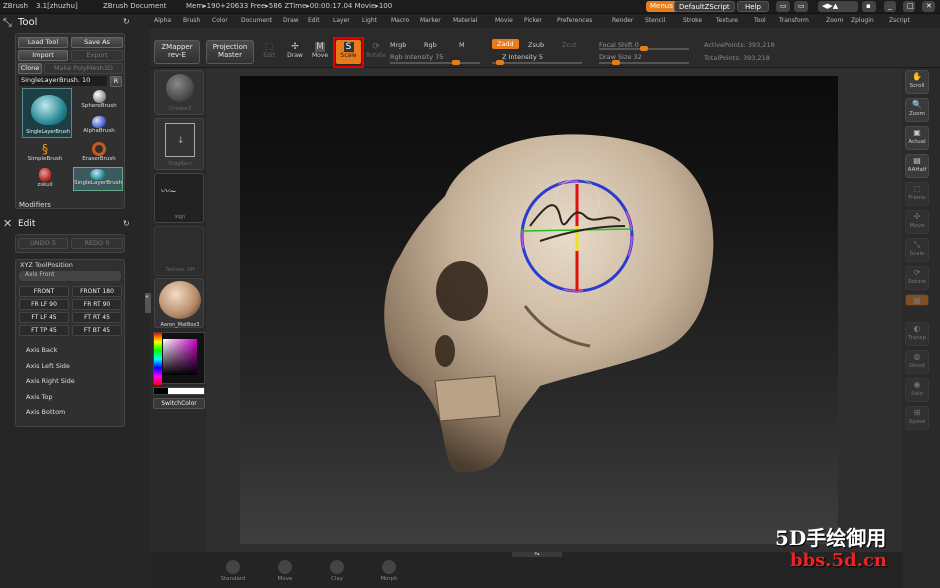 This screenshot has height=588, width=940. I want to click on shelf-move: ✣ Move, so click(917, 222).